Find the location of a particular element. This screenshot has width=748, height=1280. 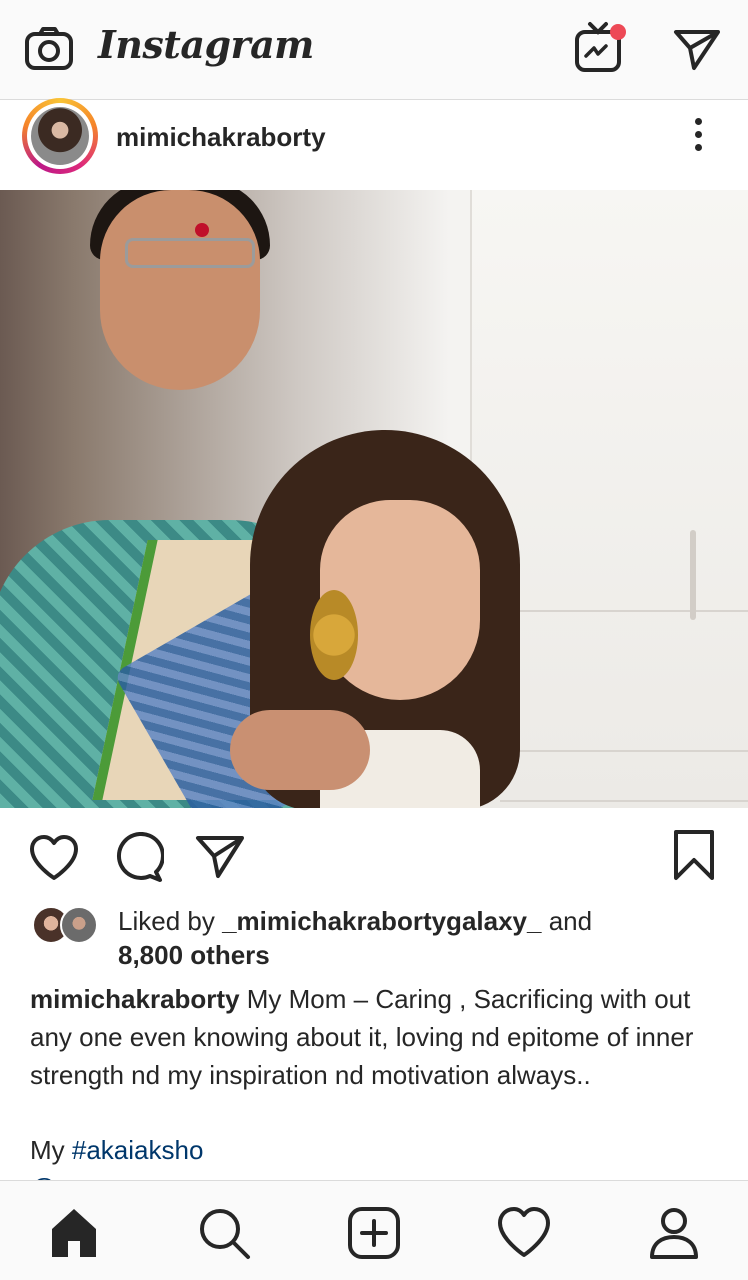

caption-hashtag-line: My #akaiaksho is located at coordinates (116, 1150).